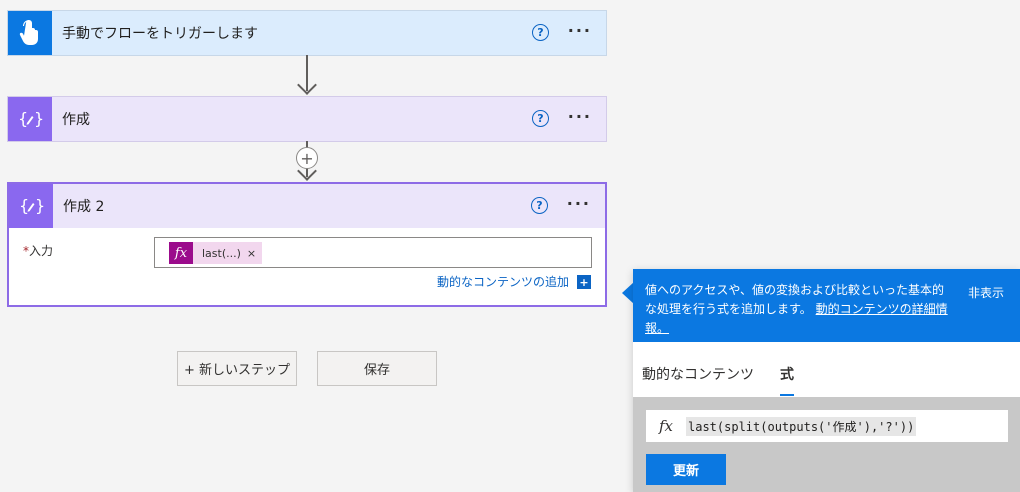 The height and width of the screenshot is (492, 1020). I want to click on compose-card: { } 作成 ? ···, so click(307, 119).